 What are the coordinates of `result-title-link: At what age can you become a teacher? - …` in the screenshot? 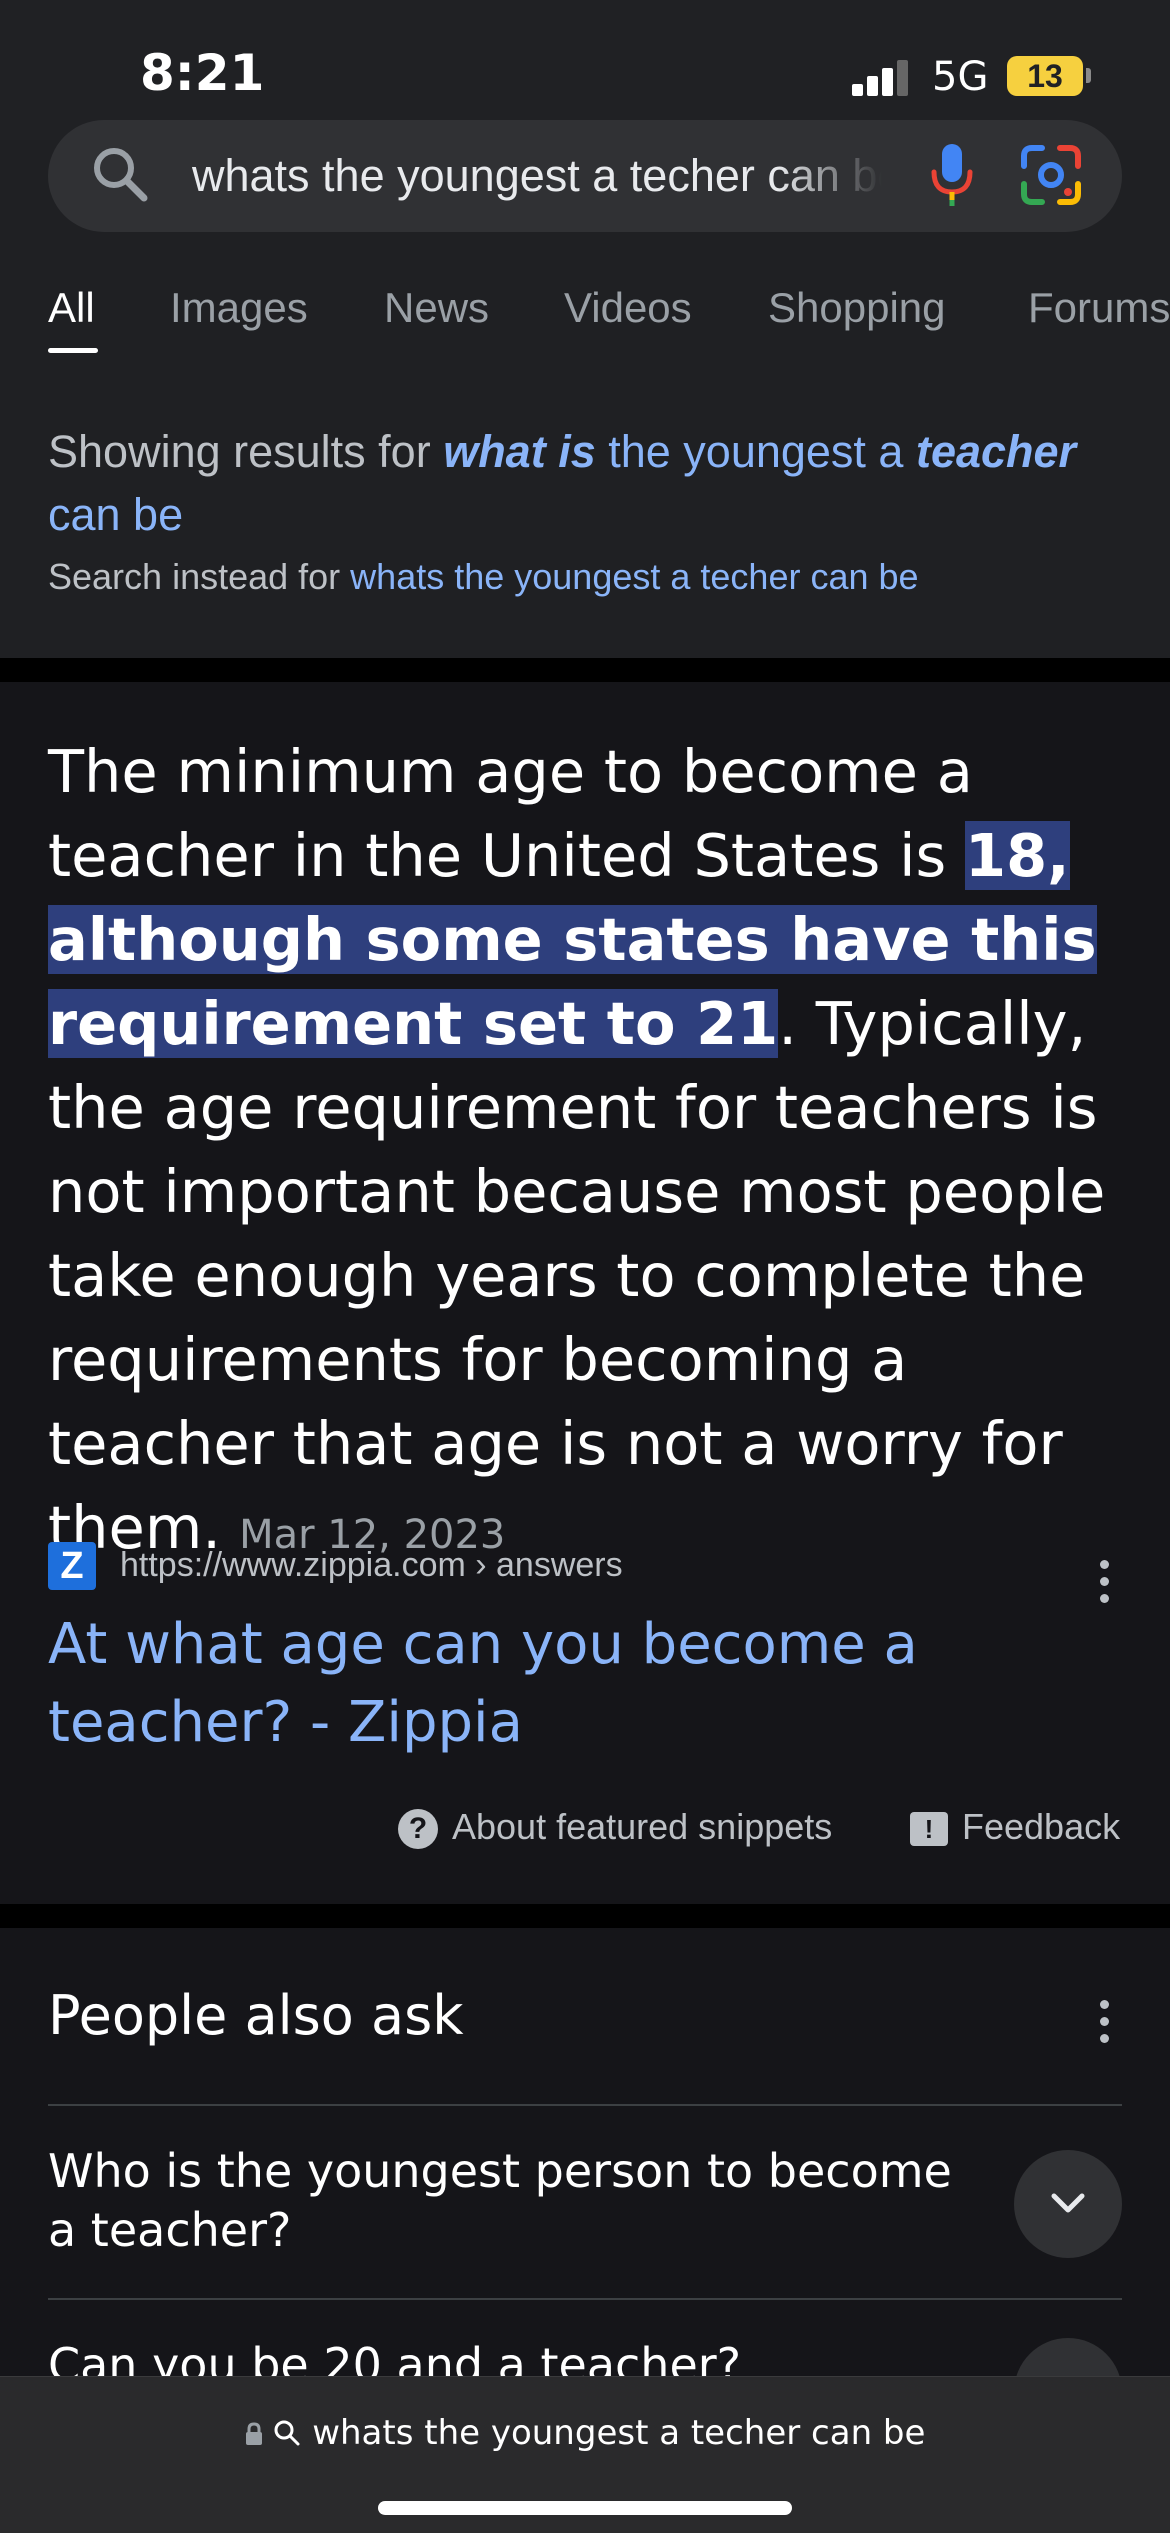 It's located at (548, 1684).